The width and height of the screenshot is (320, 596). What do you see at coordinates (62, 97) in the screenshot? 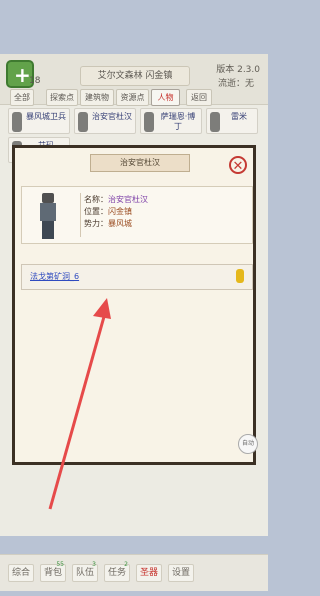
I see `tab-explore: 探索点` at bounding box center [62, 97].